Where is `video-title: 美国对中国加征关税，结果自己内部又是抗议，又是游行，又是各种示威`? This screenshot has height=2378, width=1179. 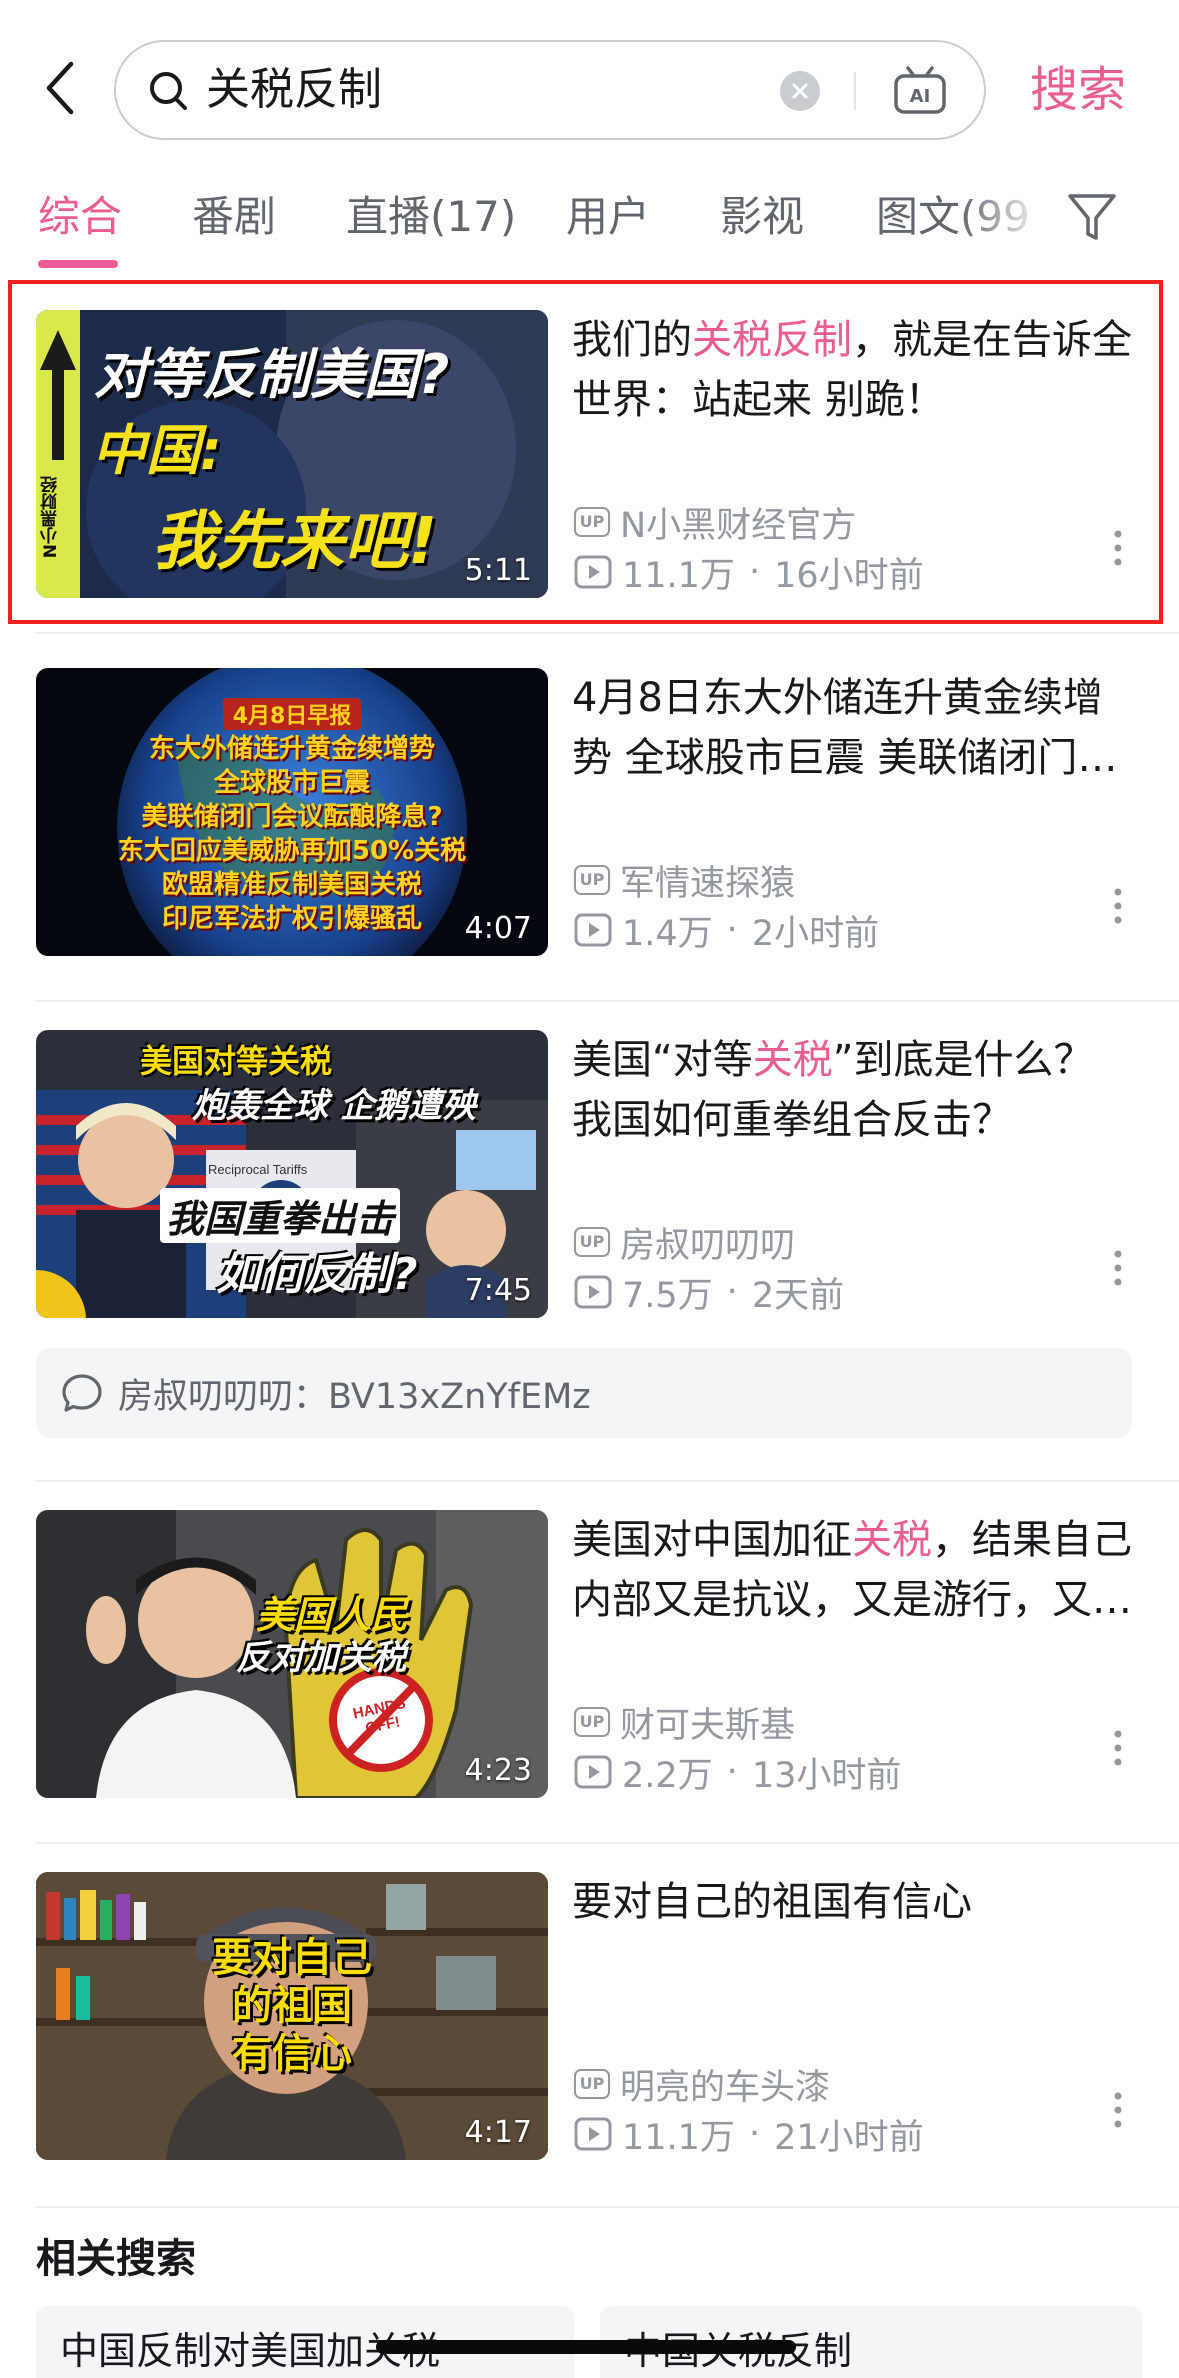 video-title: 美国对中国加征关税，结果自己内部又是抗议，又是游行，又是各种示威 is located at coordinates (852, 1570).